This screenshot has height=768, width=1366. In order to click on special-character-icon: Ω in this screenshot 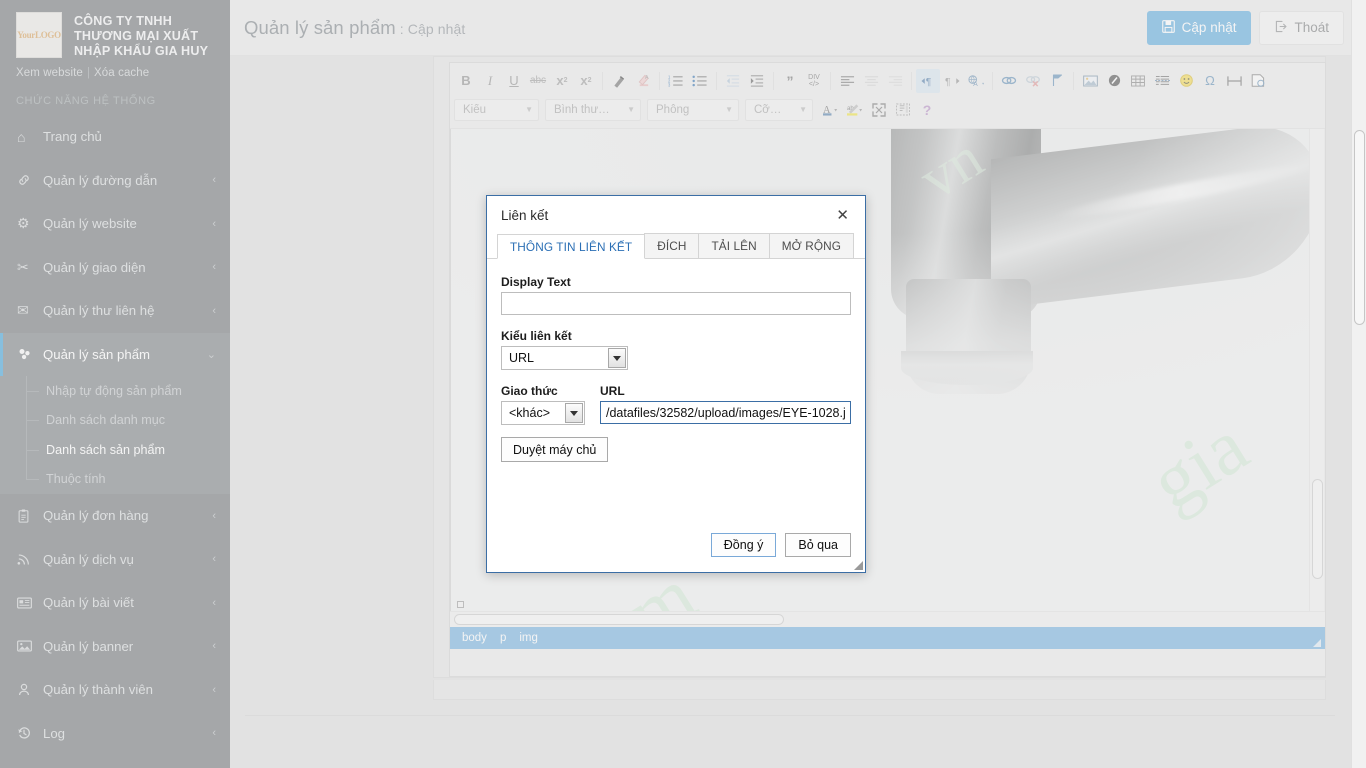, I will do `click(1210, 81)`.